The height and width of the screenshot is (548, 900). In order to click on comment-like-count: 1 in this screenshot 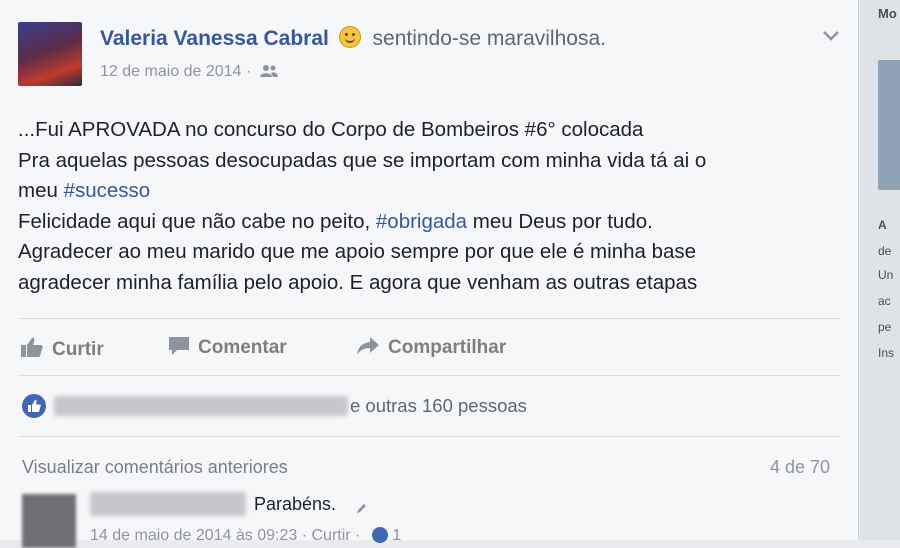, I will do `click(396, 535)`.